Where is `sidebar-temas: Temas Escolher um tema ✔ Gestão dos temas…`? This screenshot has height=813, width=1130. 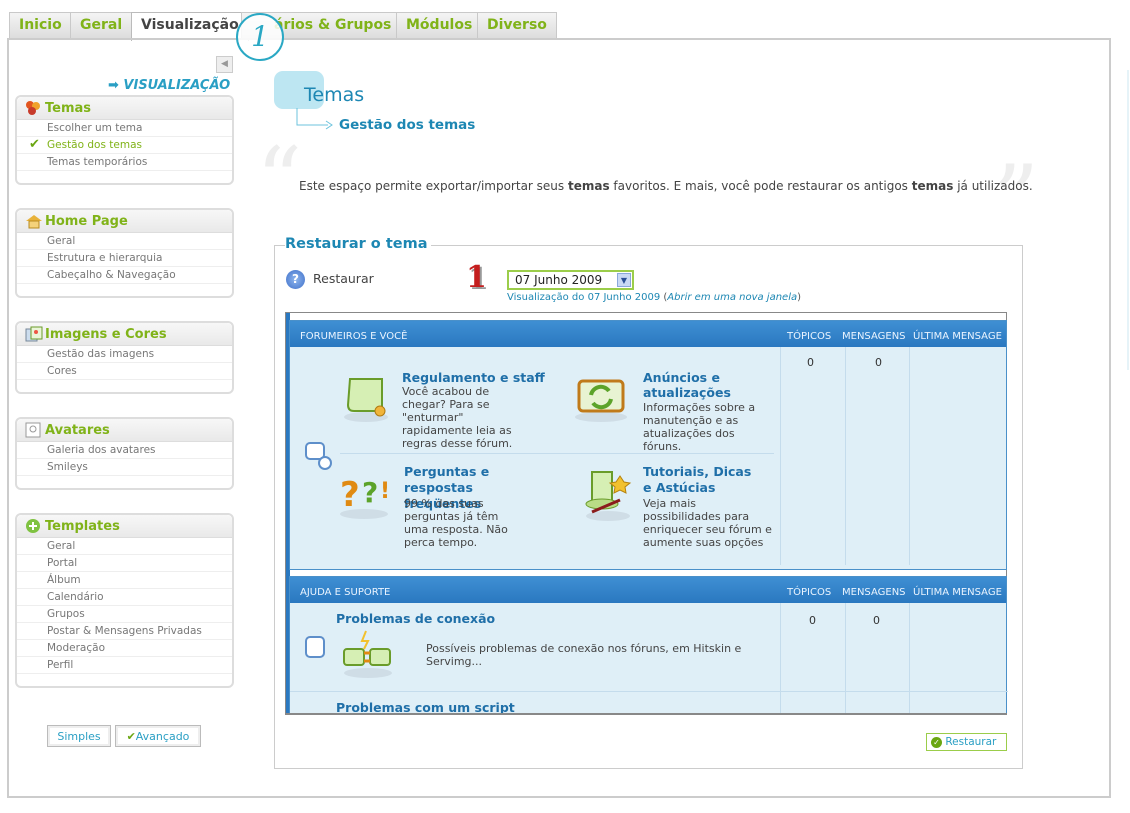 sidebar-temas: Temas Escolher um tema ✔ Gestão dos temas… is located at coordinates (124, 140).